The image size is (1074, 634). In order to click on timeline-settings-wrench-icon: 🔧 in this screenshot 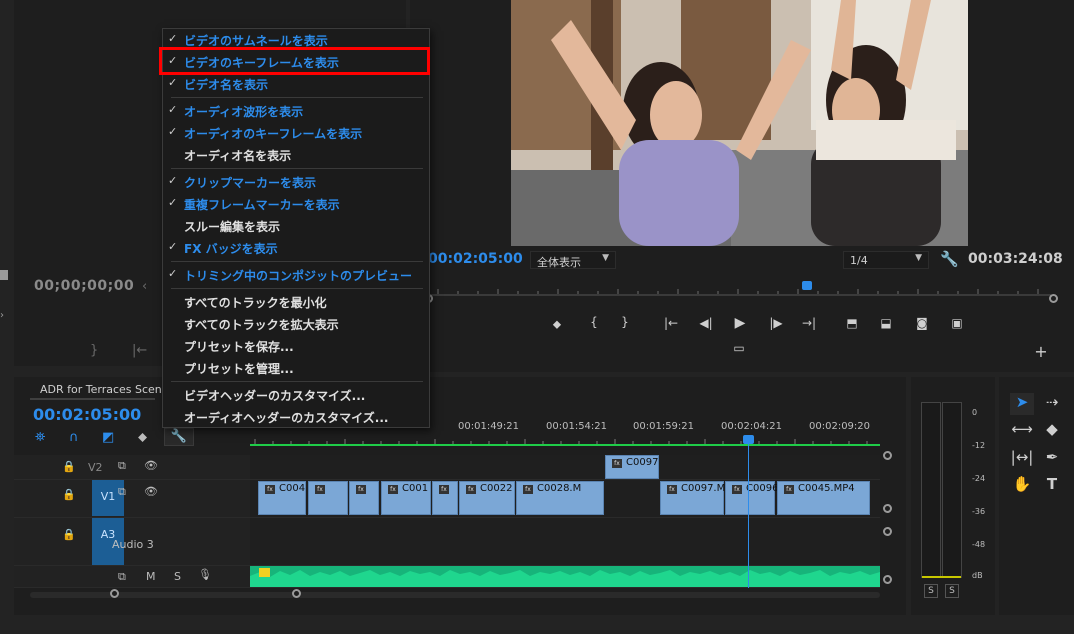, I will do `click(179, 437)`.